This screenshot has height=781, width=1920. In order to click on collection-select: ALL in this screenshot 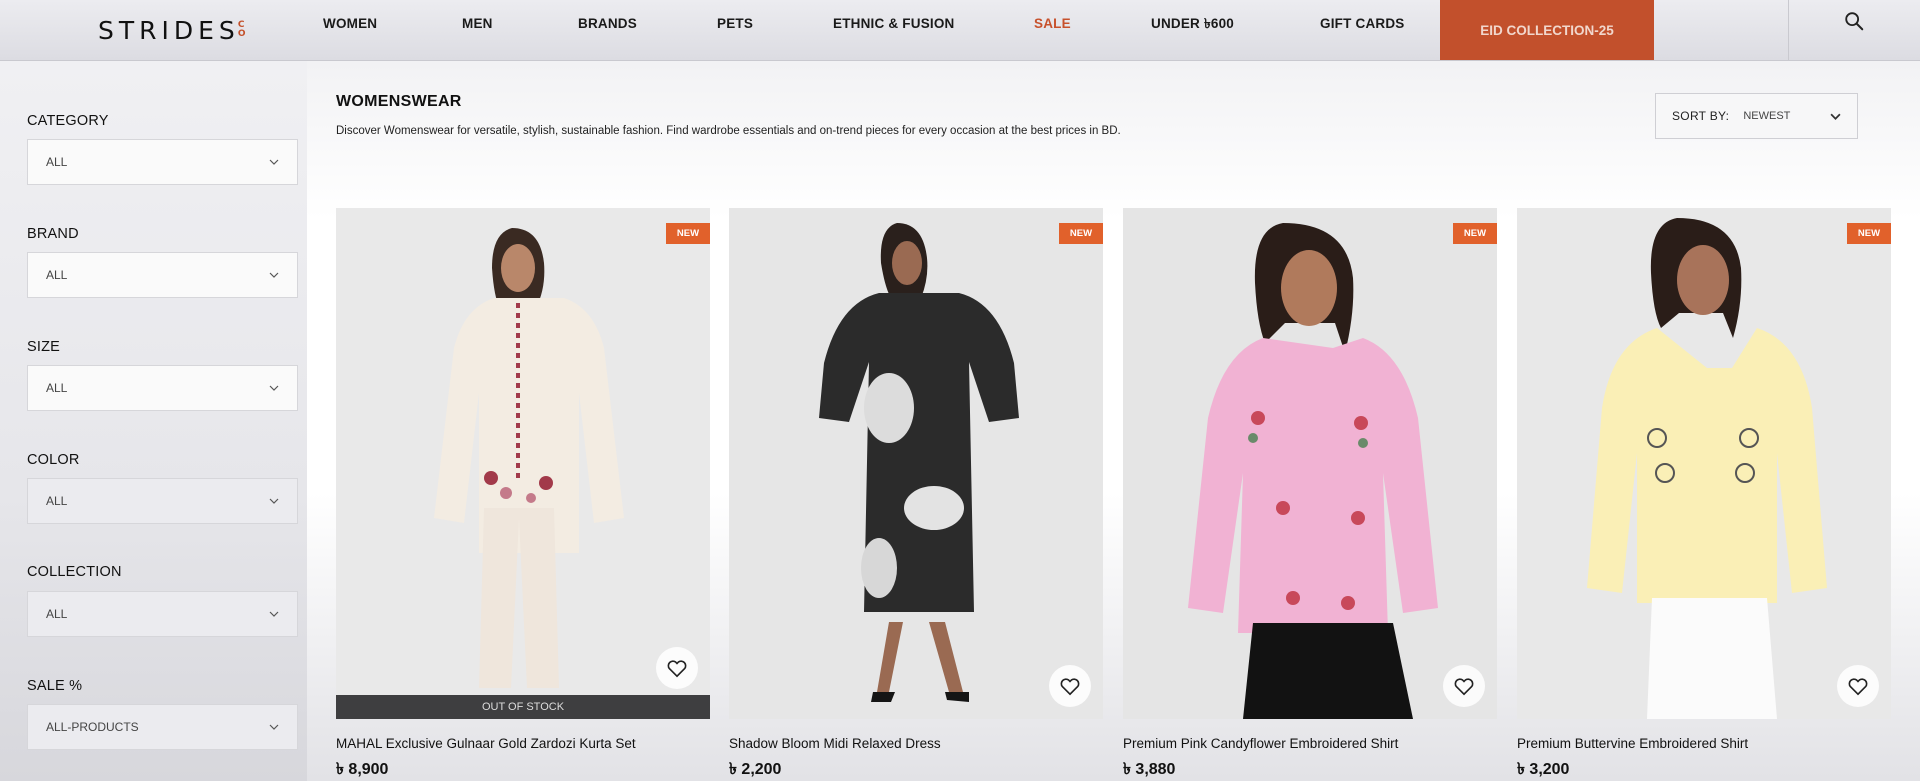, I will do `click(162, 614)`.